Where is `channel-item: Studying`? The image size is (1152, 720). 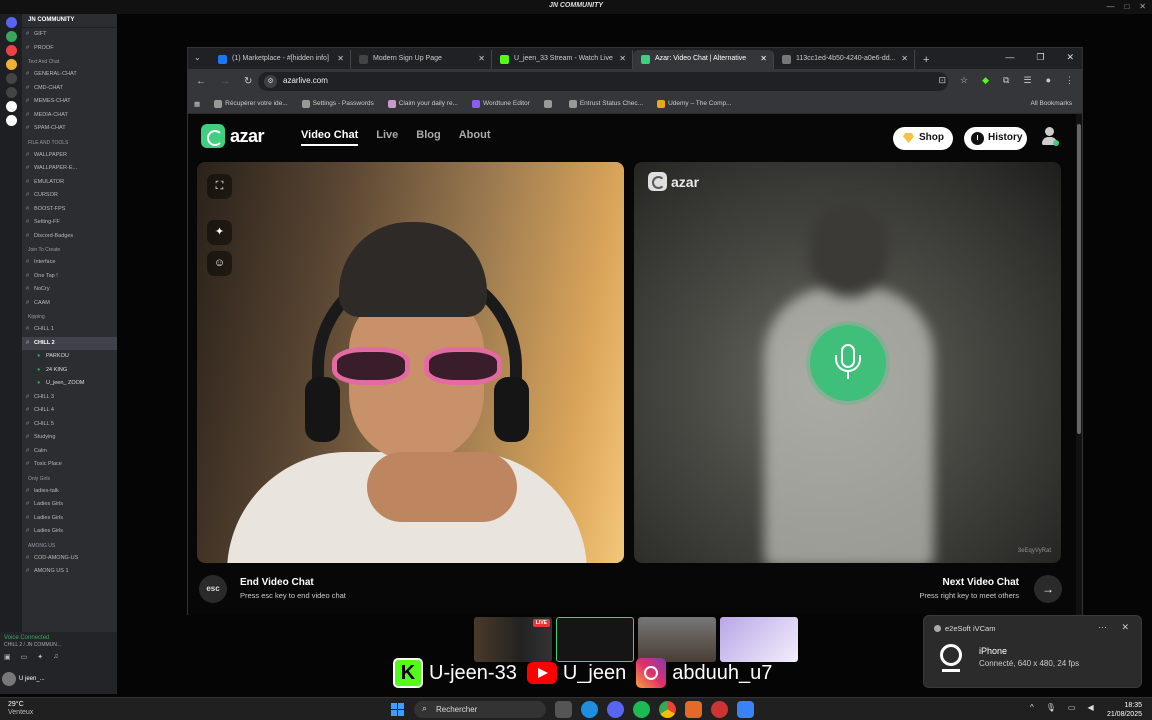
channel-item: Studying is located at coordinates (69, 438).